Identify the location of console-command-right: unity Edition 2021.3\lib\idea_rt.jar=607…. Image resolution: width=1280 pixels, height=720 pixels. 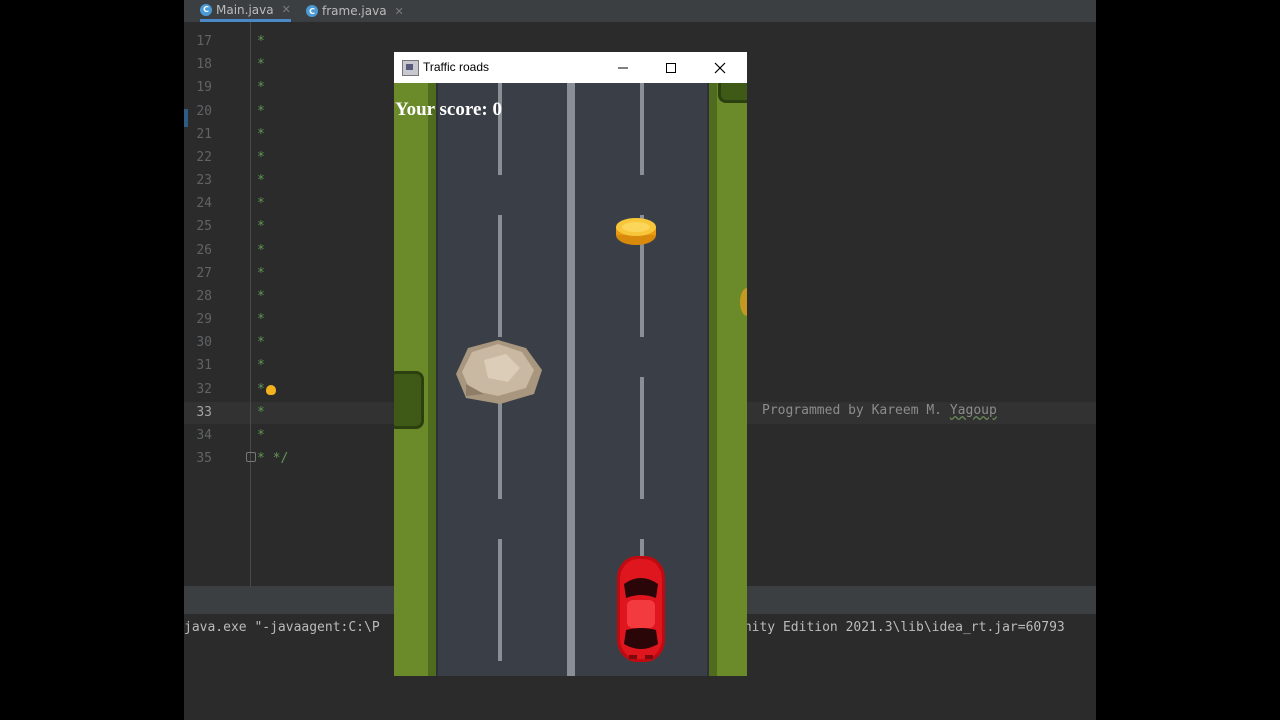
(900, 627).